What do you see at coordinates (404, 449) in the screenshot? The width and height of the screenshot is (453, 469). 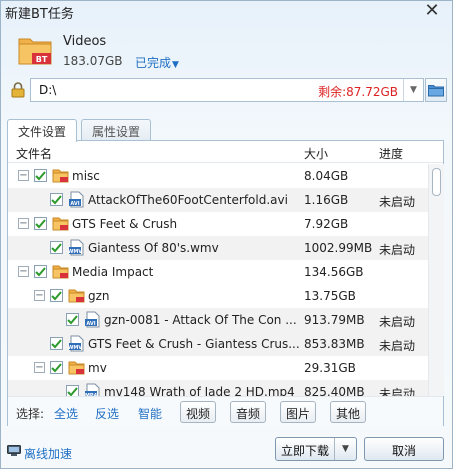 I see `cancel-button: 取消` at bounding box center [404, 449].